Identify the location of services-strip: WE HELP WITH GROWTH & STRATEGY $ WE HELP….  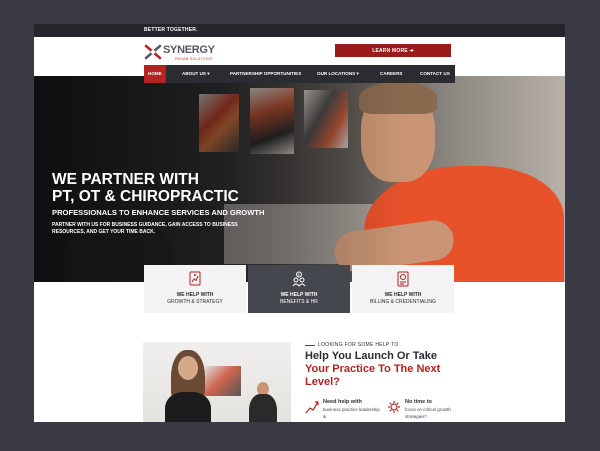
(299, 289).